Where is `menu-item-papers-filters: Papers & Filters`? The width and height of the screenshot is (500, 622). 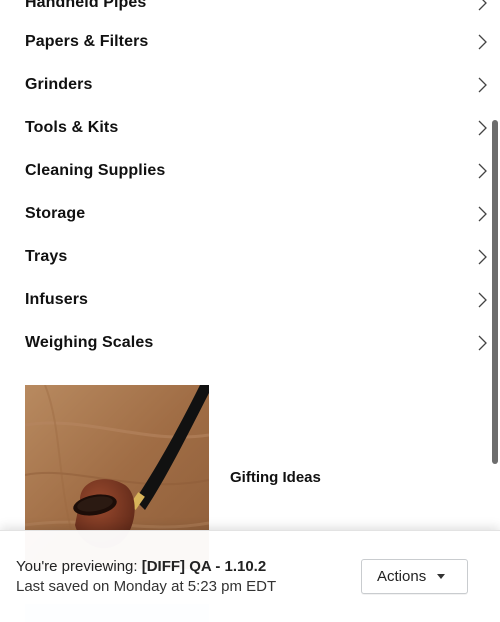 menu-item-papers-filters: Papers & Filters is located at coordinates (250, 41).